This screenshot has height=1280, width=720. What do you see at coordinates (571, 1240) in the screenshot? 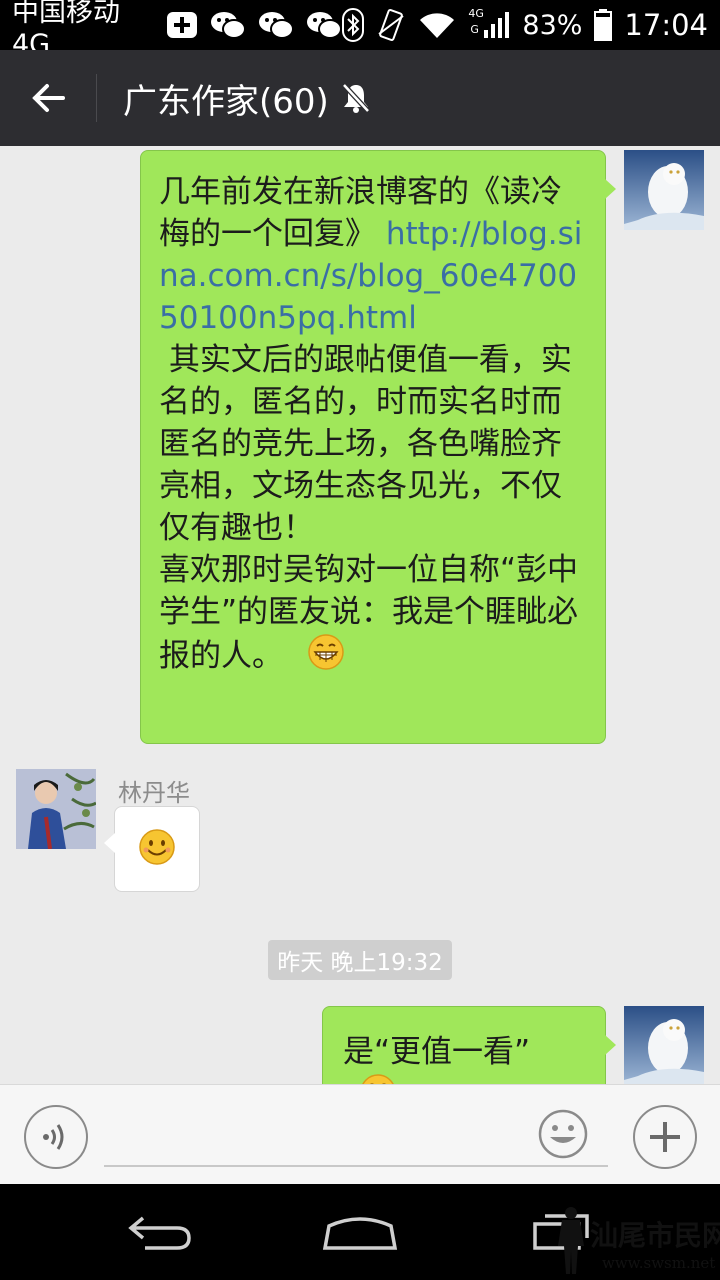
I see `figure-icon` at bounding box center [571, 1240].